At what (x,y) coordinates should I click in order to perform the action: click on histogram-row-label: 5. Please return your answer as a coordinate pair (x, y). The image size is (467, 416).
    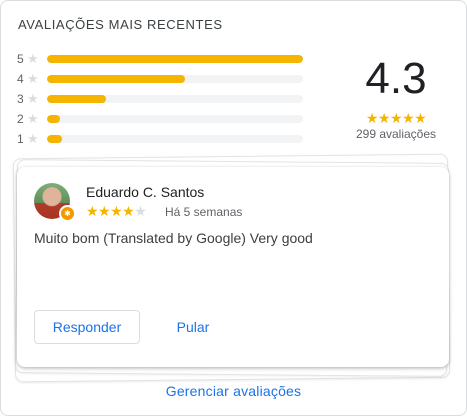
    Looking at the image, I should click on (20, 59).